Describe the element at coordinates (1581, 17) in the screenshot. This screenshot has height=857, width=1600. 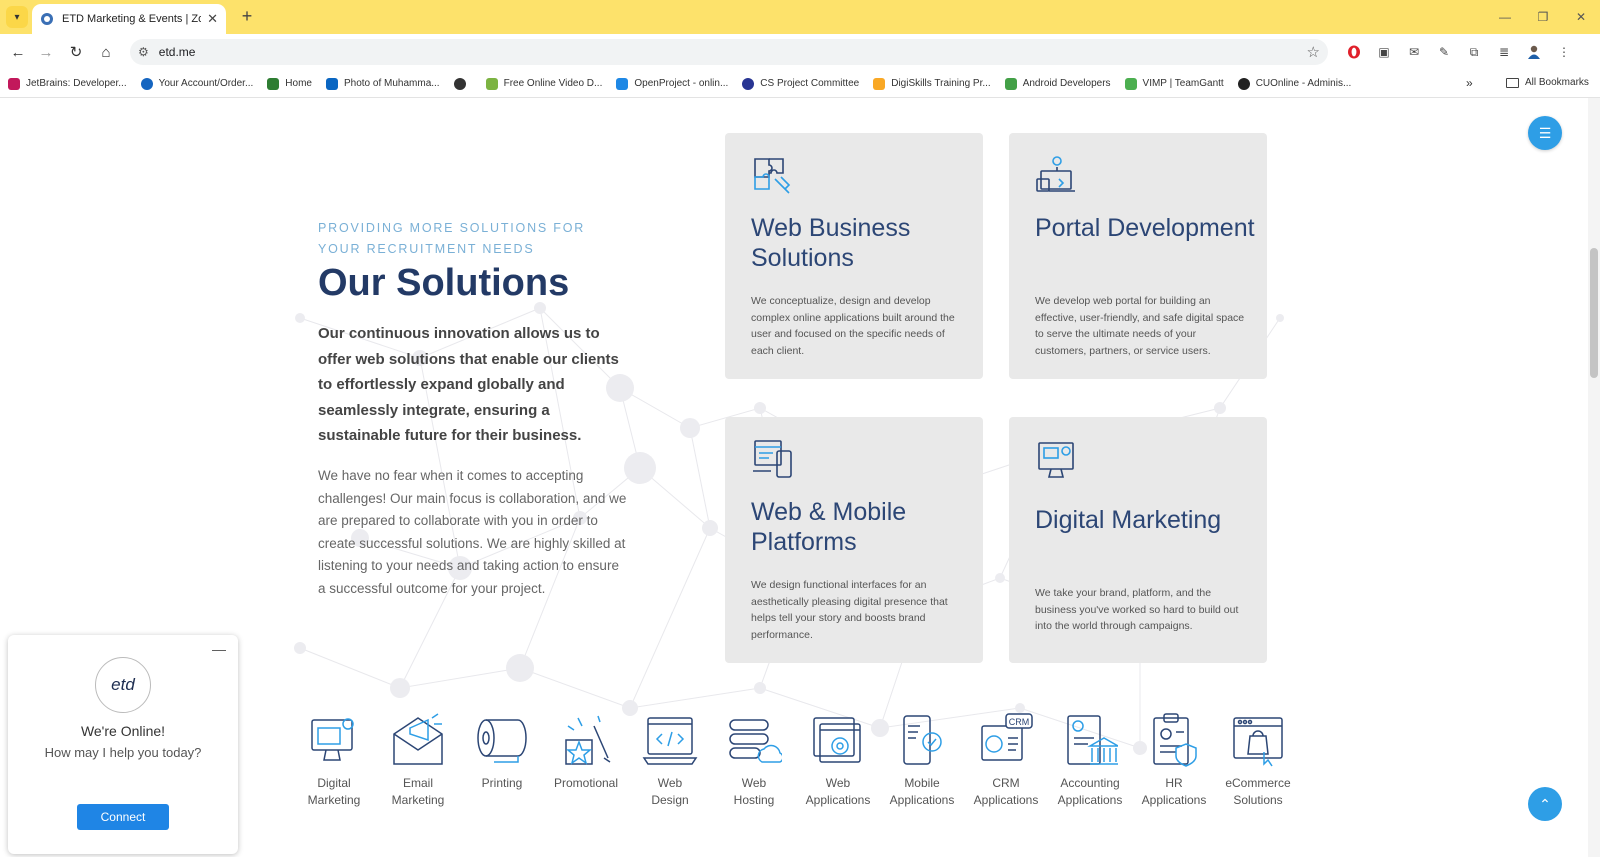
I see `close-window-icon: ✕` at that location.